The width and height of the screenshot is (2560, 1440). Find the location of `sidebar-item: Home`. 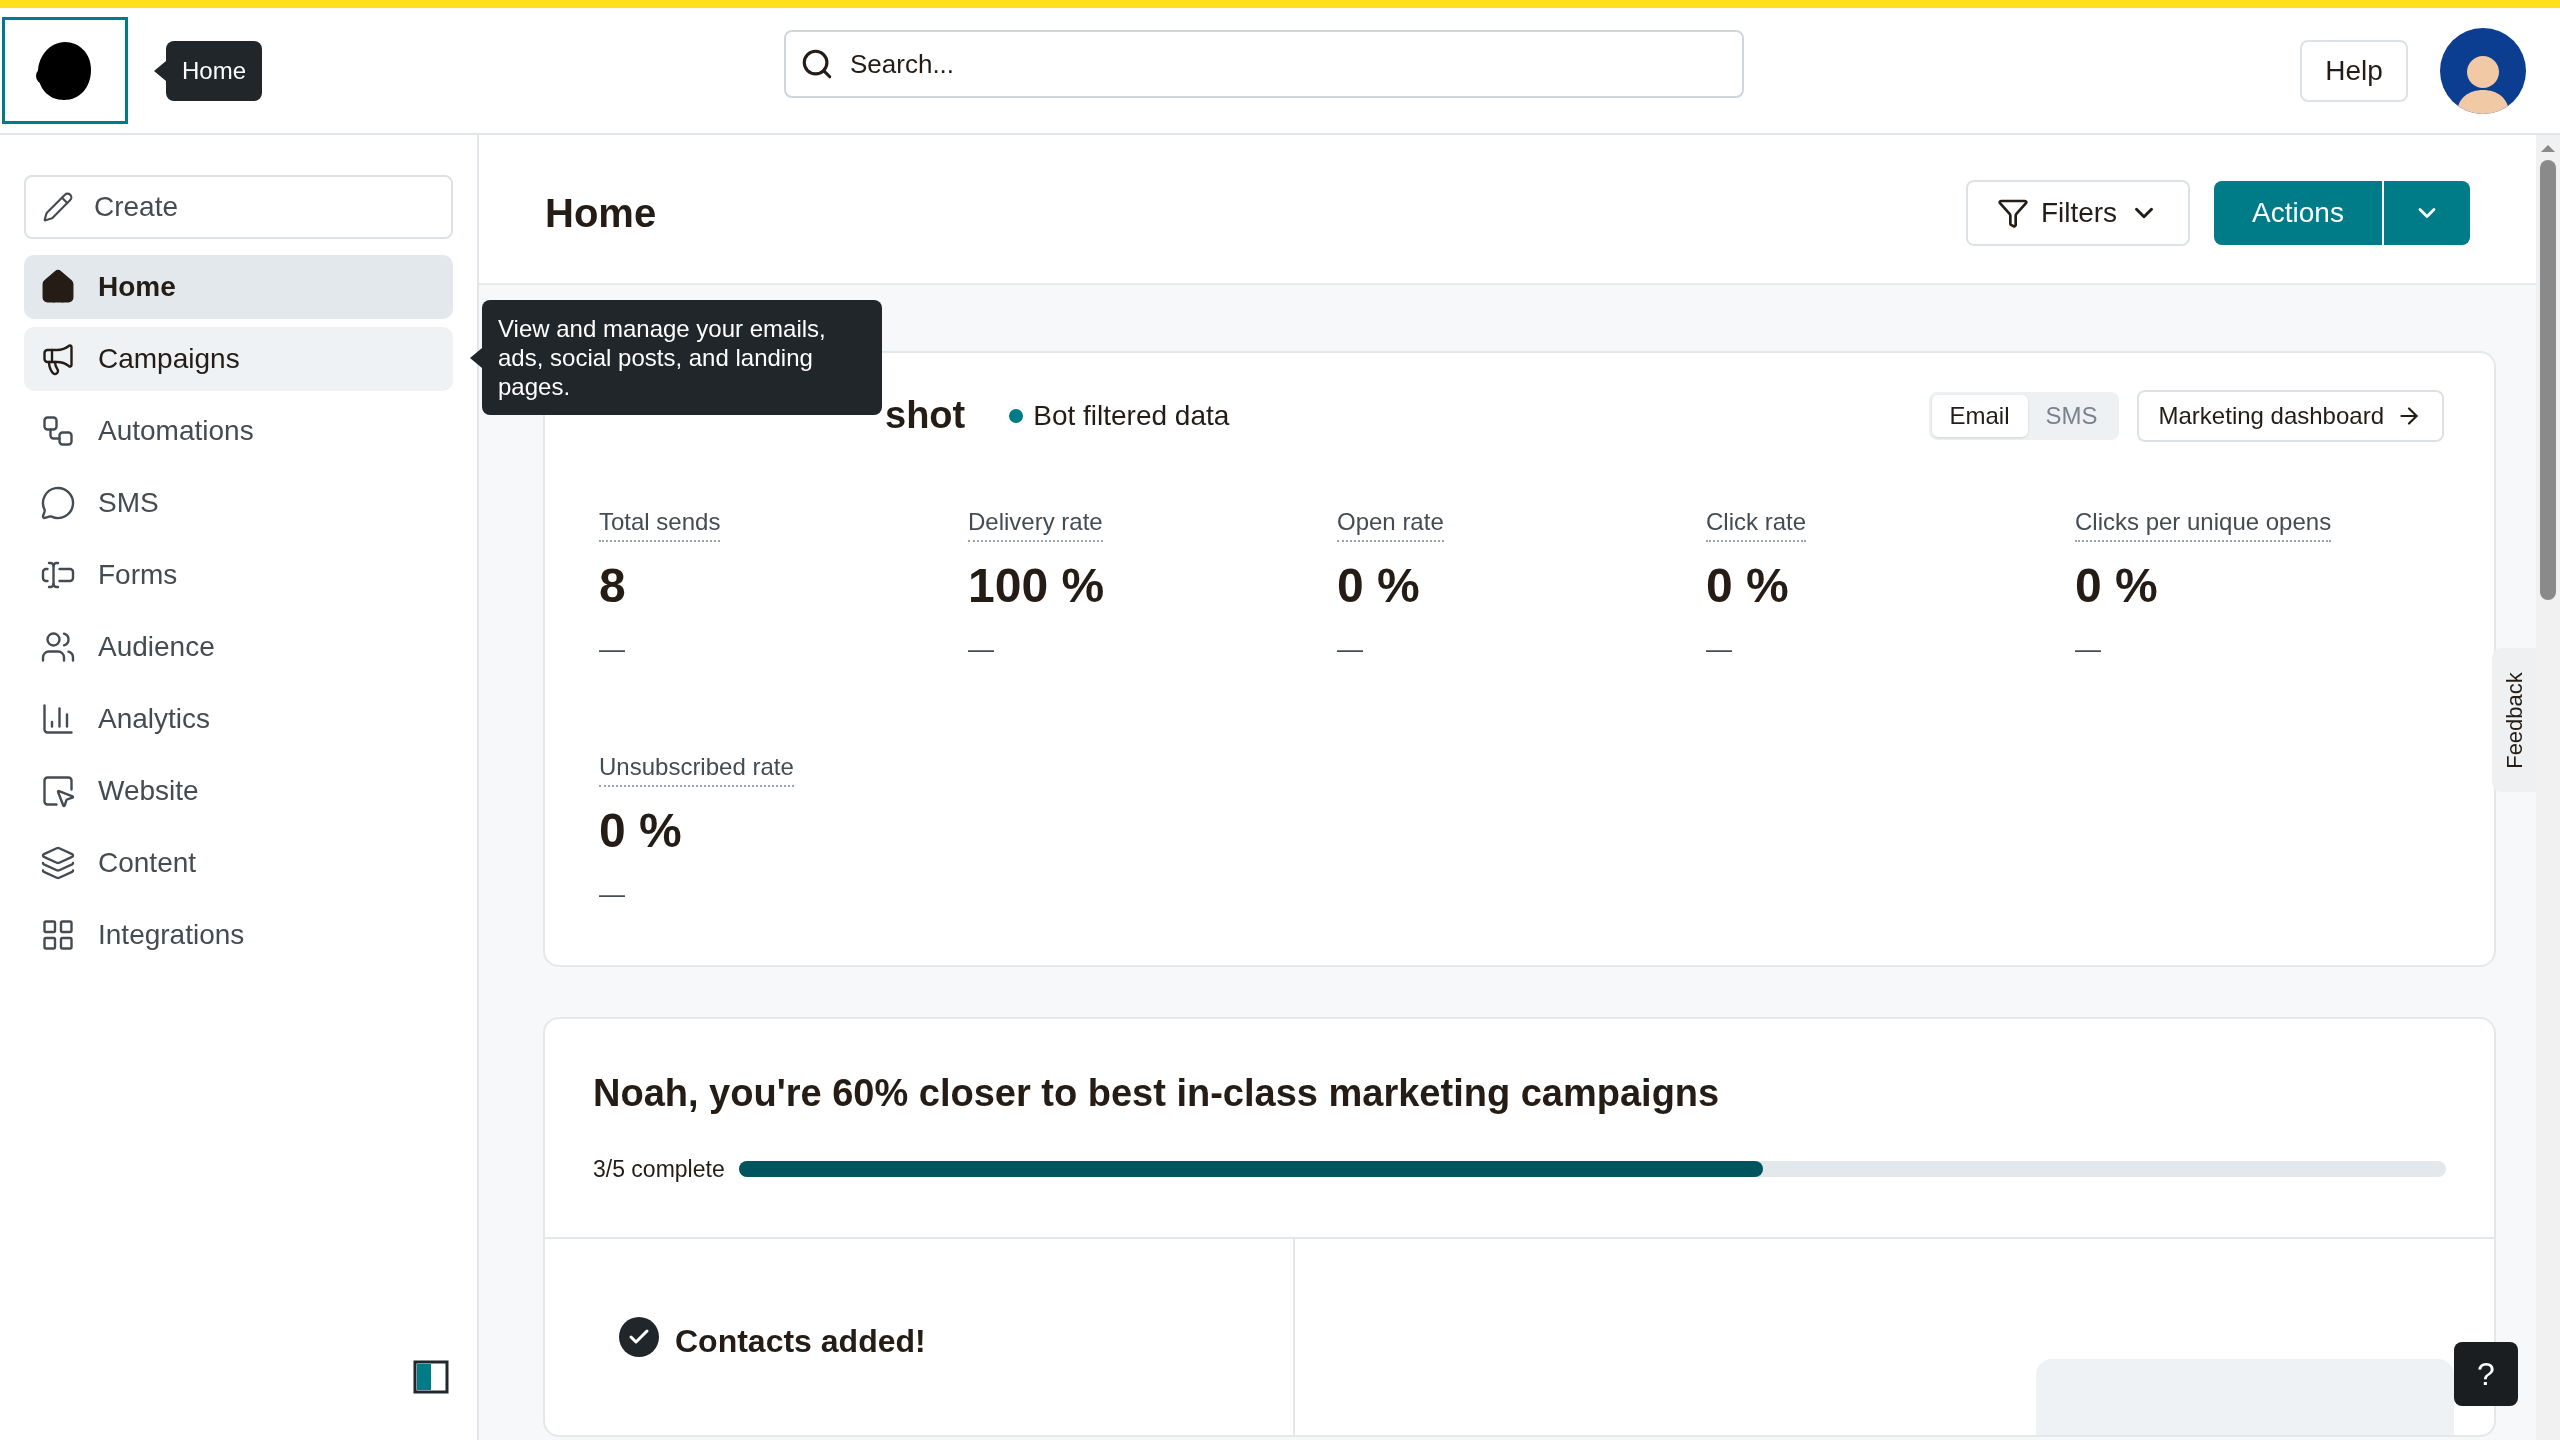

sidebar-item: Home is located at coordinates (238, 287).